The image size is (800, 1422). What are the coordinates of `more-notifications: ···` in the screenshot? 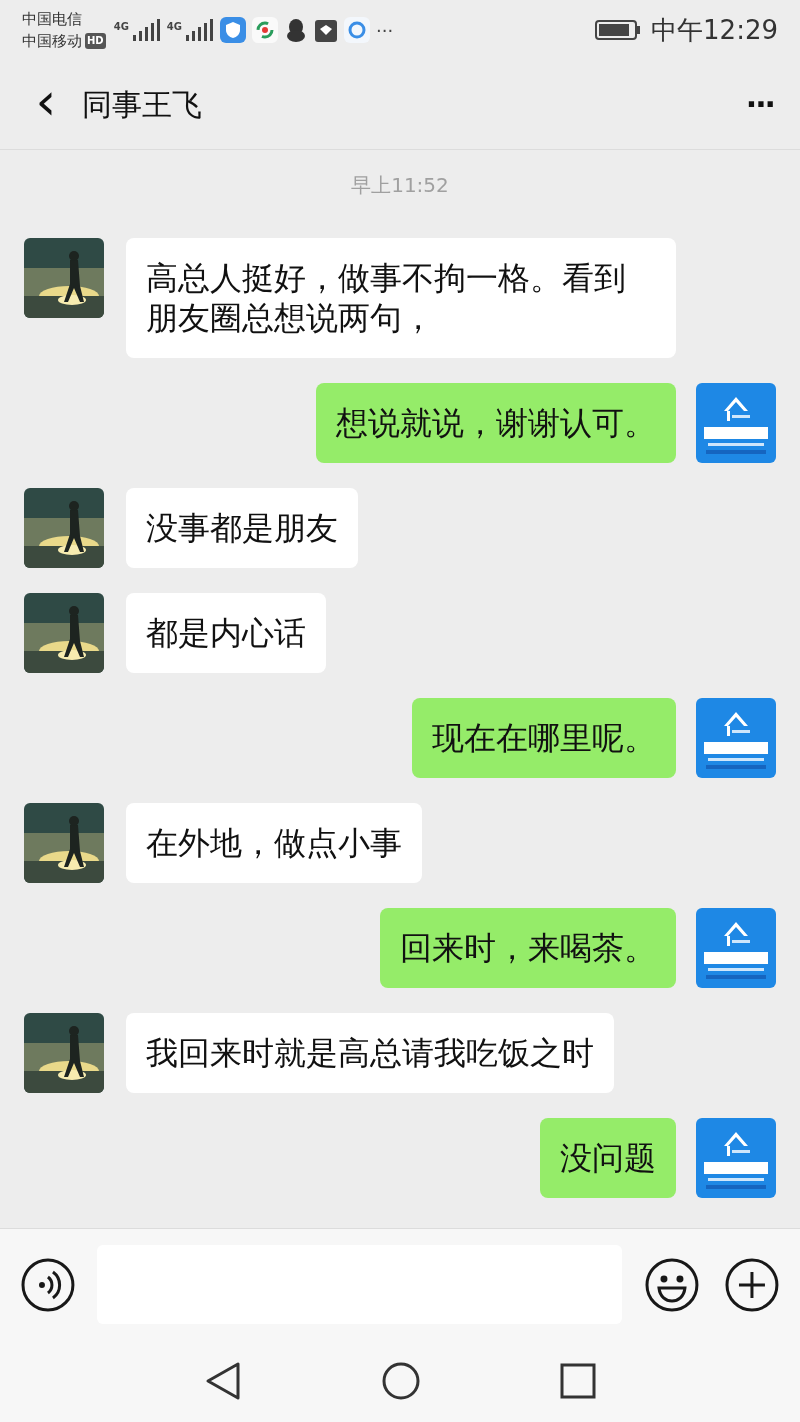 It's located at (385, 30).